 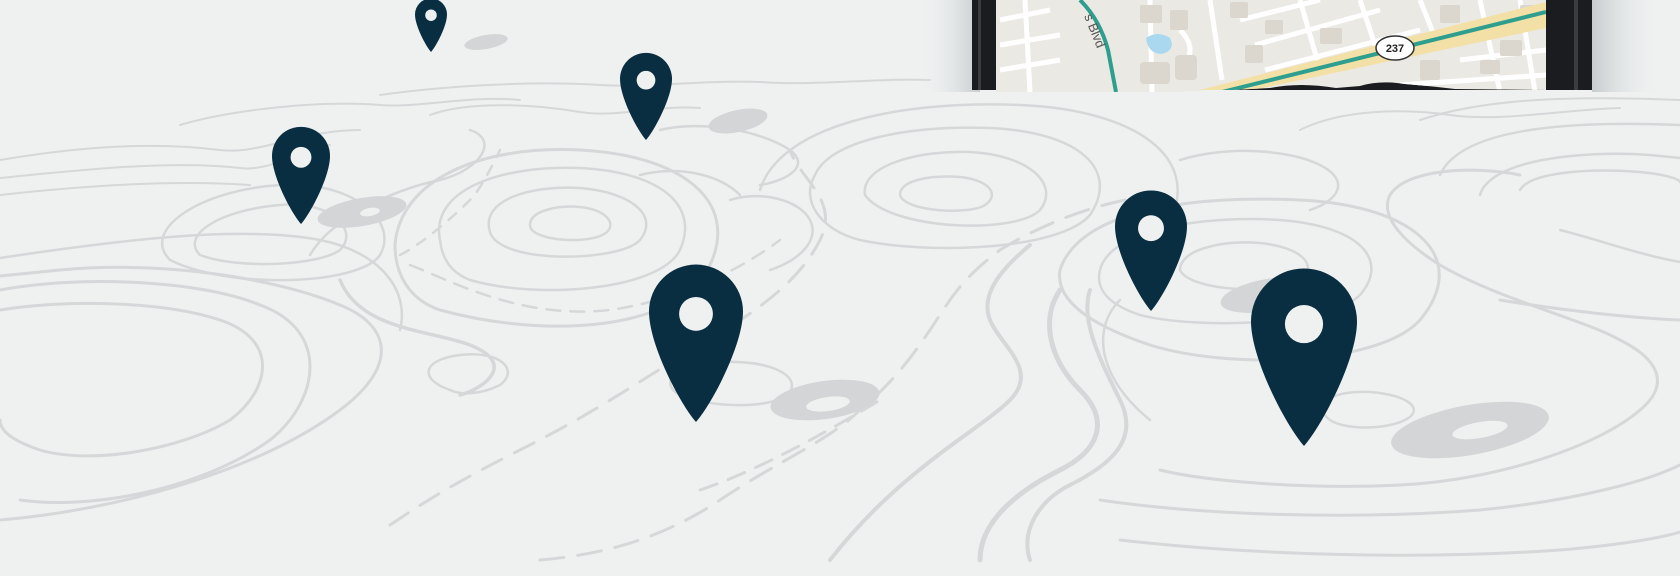 What do you see at coordinates (1627, 46) in the screenshot?
I see `phone-glow-right` at bounding box center [1627, 46].